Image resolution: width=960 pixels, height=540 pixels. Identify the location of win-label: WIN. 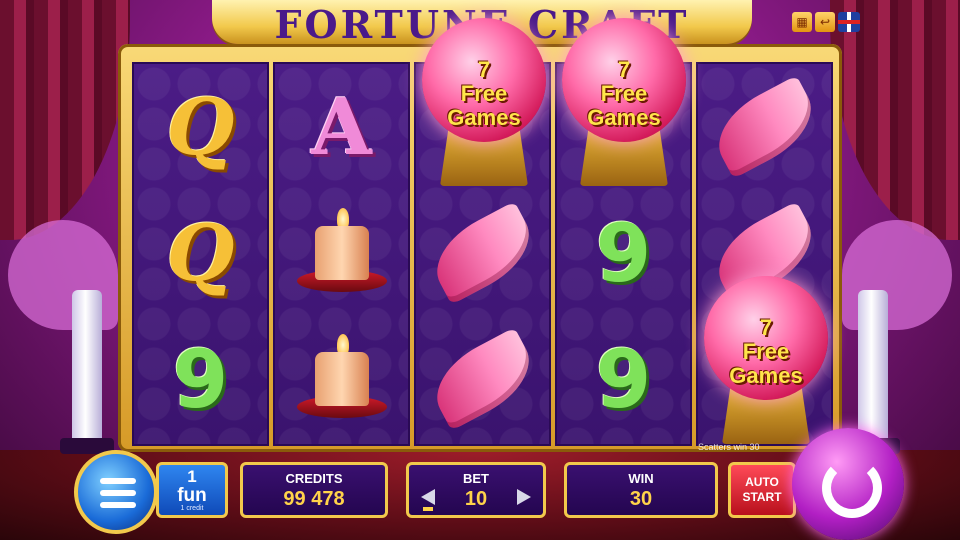
(641, 478).